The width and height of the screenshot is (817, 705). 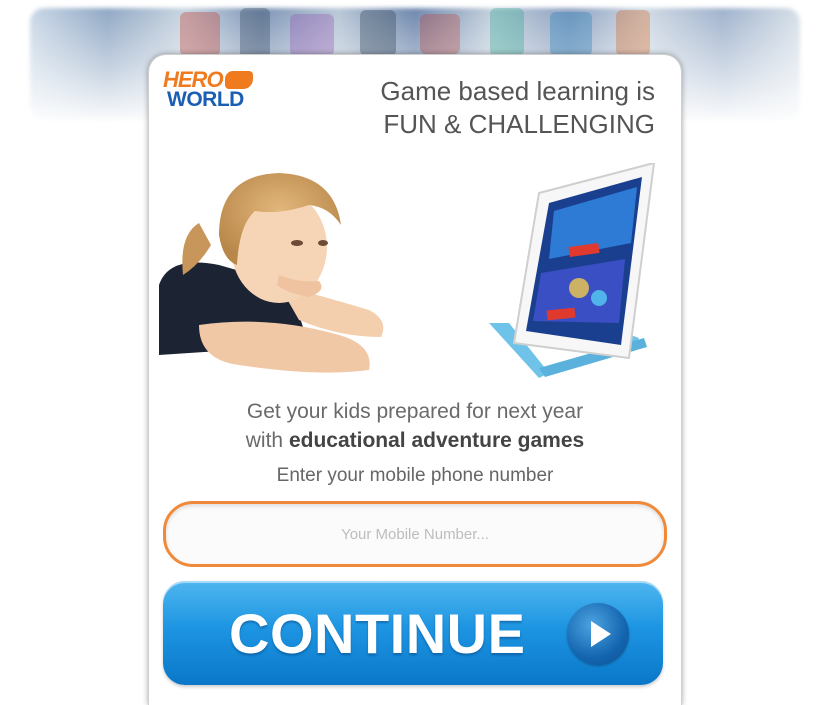 I want to click on logo-badge-shape, so click(x=239, y=80).